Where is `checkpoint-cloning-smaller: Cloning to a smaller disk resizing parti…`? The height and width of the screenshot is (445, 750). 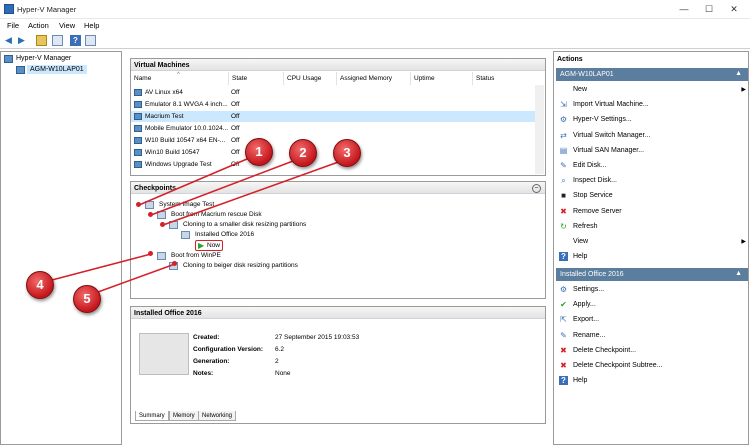
checkpoint-cloning-smaller: Cloning to a smaller disk resizing parti… is located at coordinates (244, 224).